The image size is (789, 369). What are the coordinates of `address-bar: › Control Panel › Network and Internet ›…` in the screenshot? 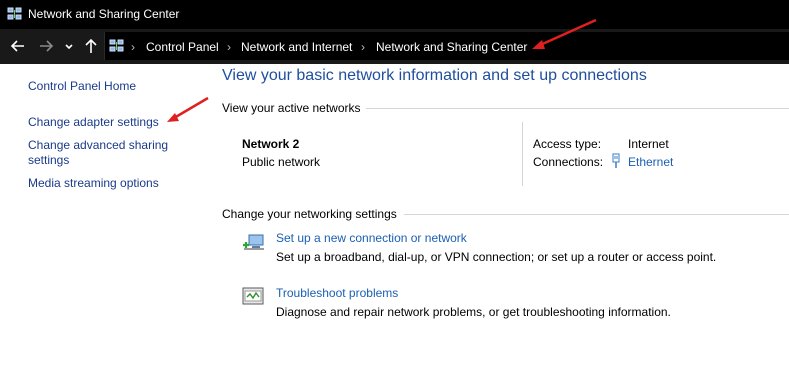 It's located at (446, 46).